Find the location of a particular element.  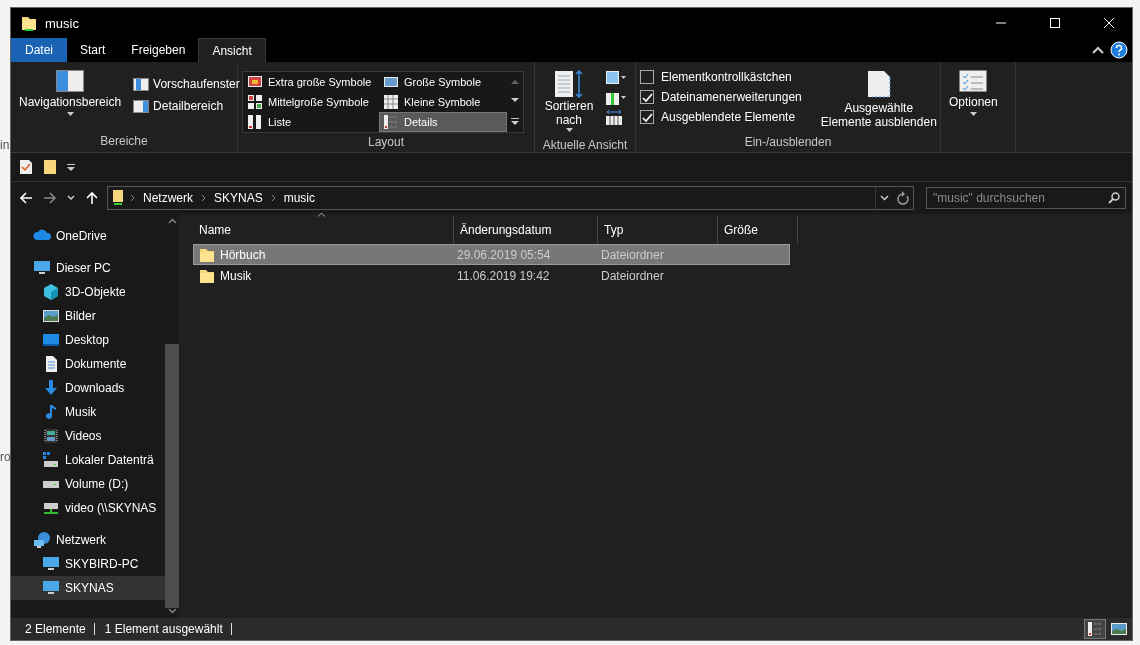

navigation-item: Netzwerk is located at coordinates (88, 540).